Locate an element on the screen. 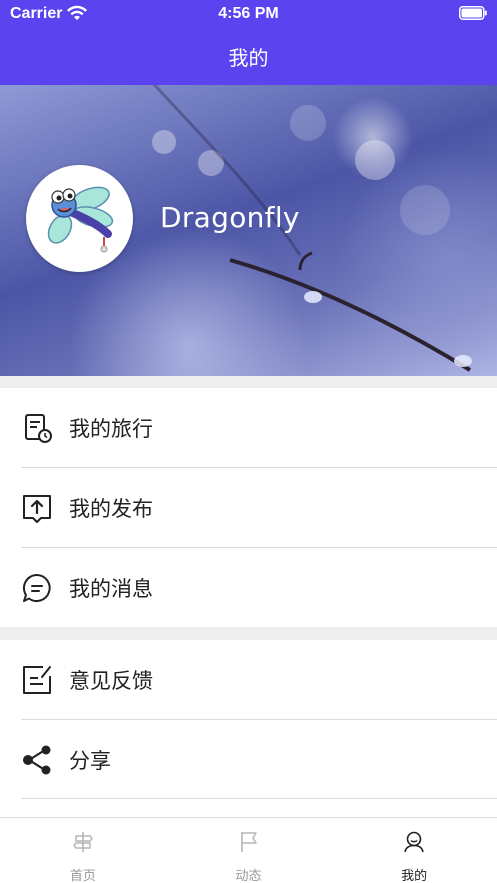  page-title: 我的 is located at coordinates (248, 58).